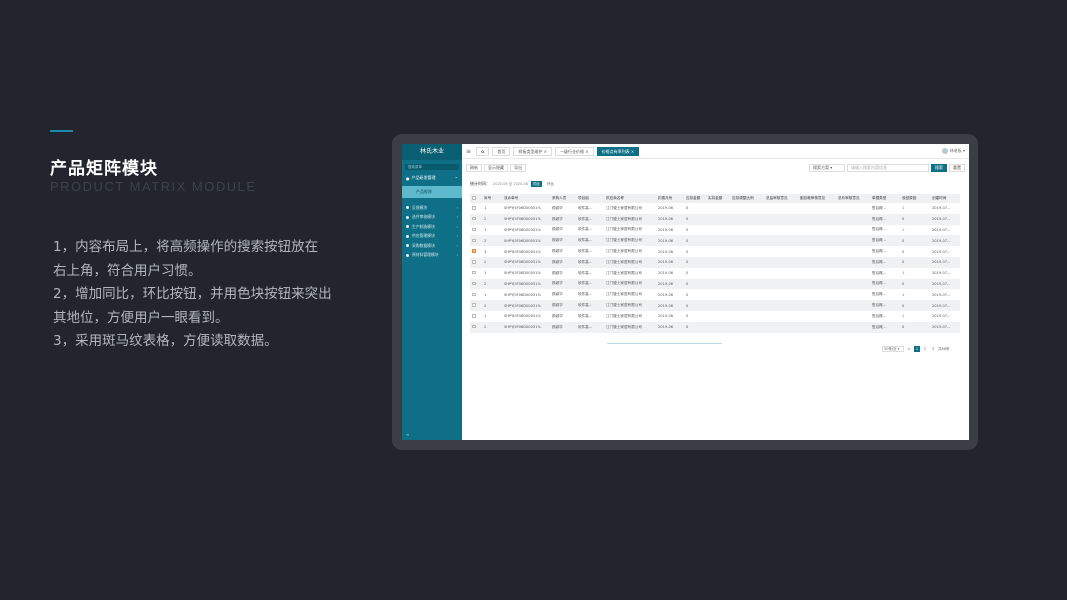 Image resolution: width=1067 pixels, height=600 pixels. I want to click on sidebar-item: 采购数据模块 ›, so click(432, 246).